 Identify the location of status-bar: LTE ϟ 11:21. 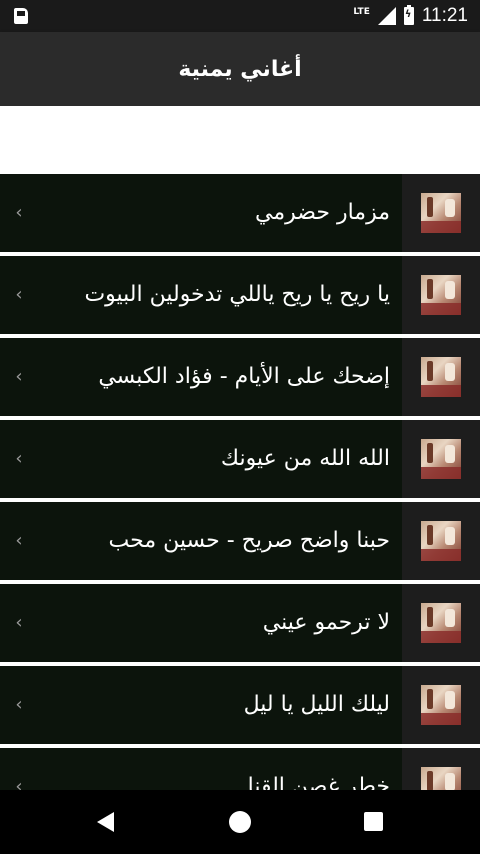
(240, 16).